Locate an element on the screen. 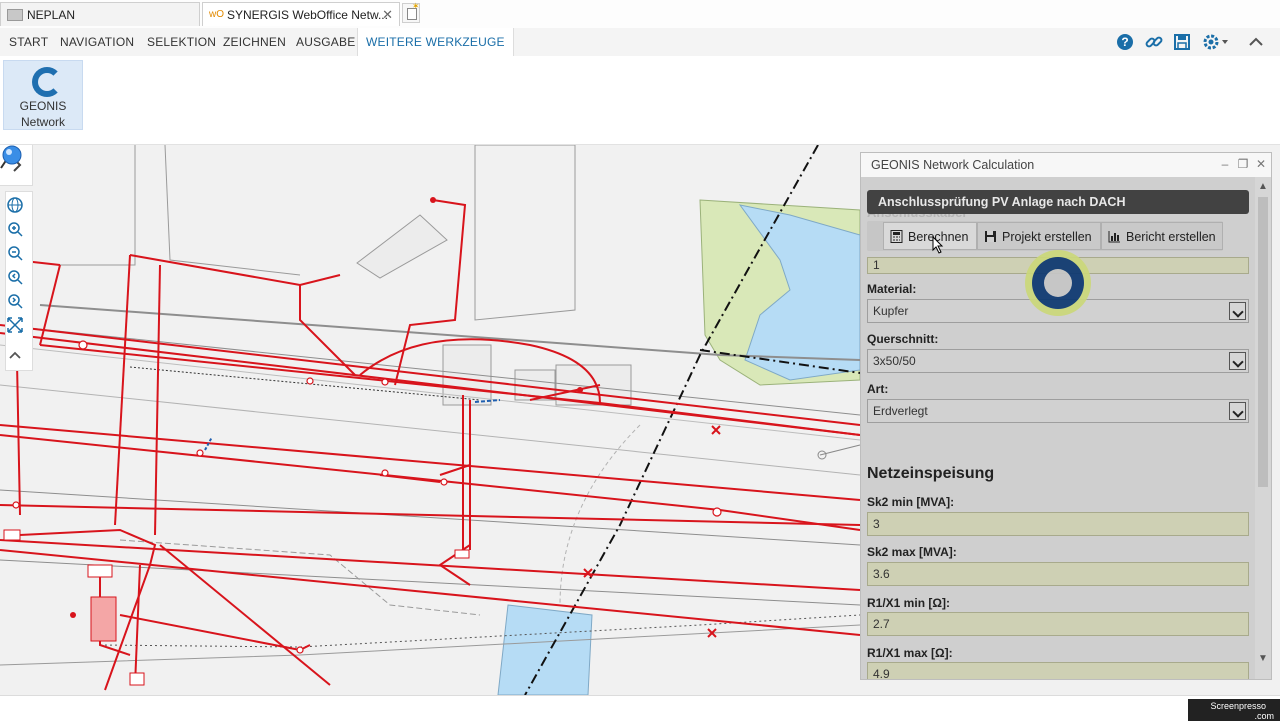 The height and width of the screenshot is (721, 1280). type-select: Erdverlegt is located at coordinates (1058, 411).